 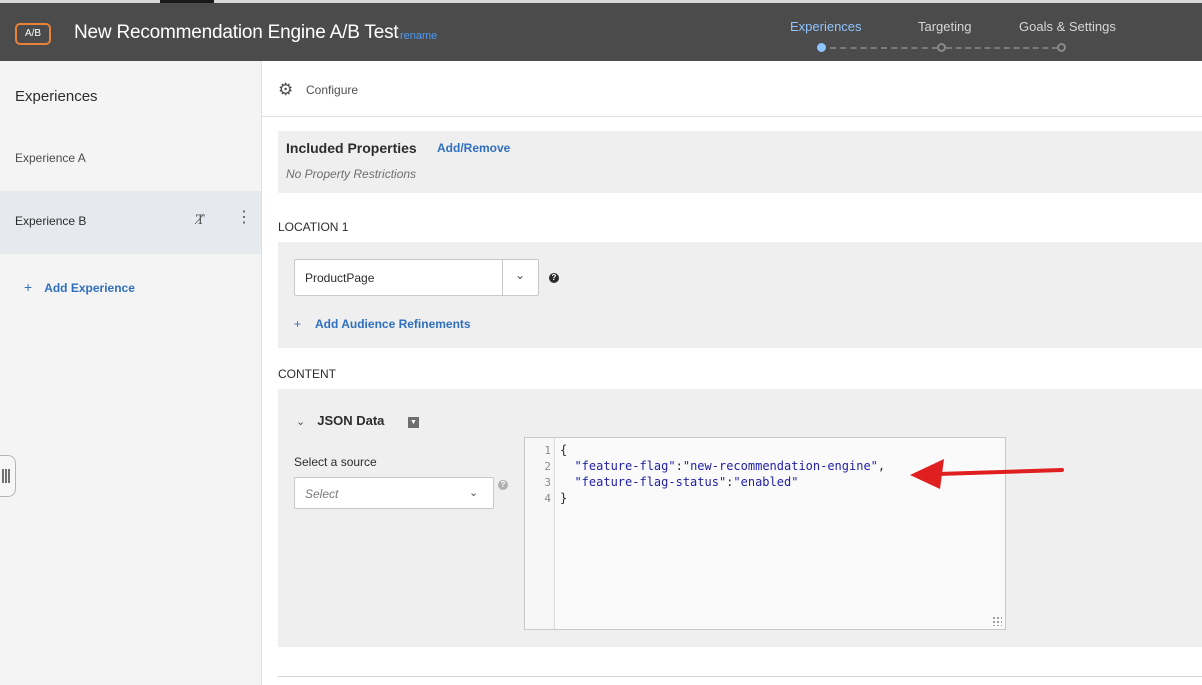 I want to click on arrow-head, so click(x=927, y=474).